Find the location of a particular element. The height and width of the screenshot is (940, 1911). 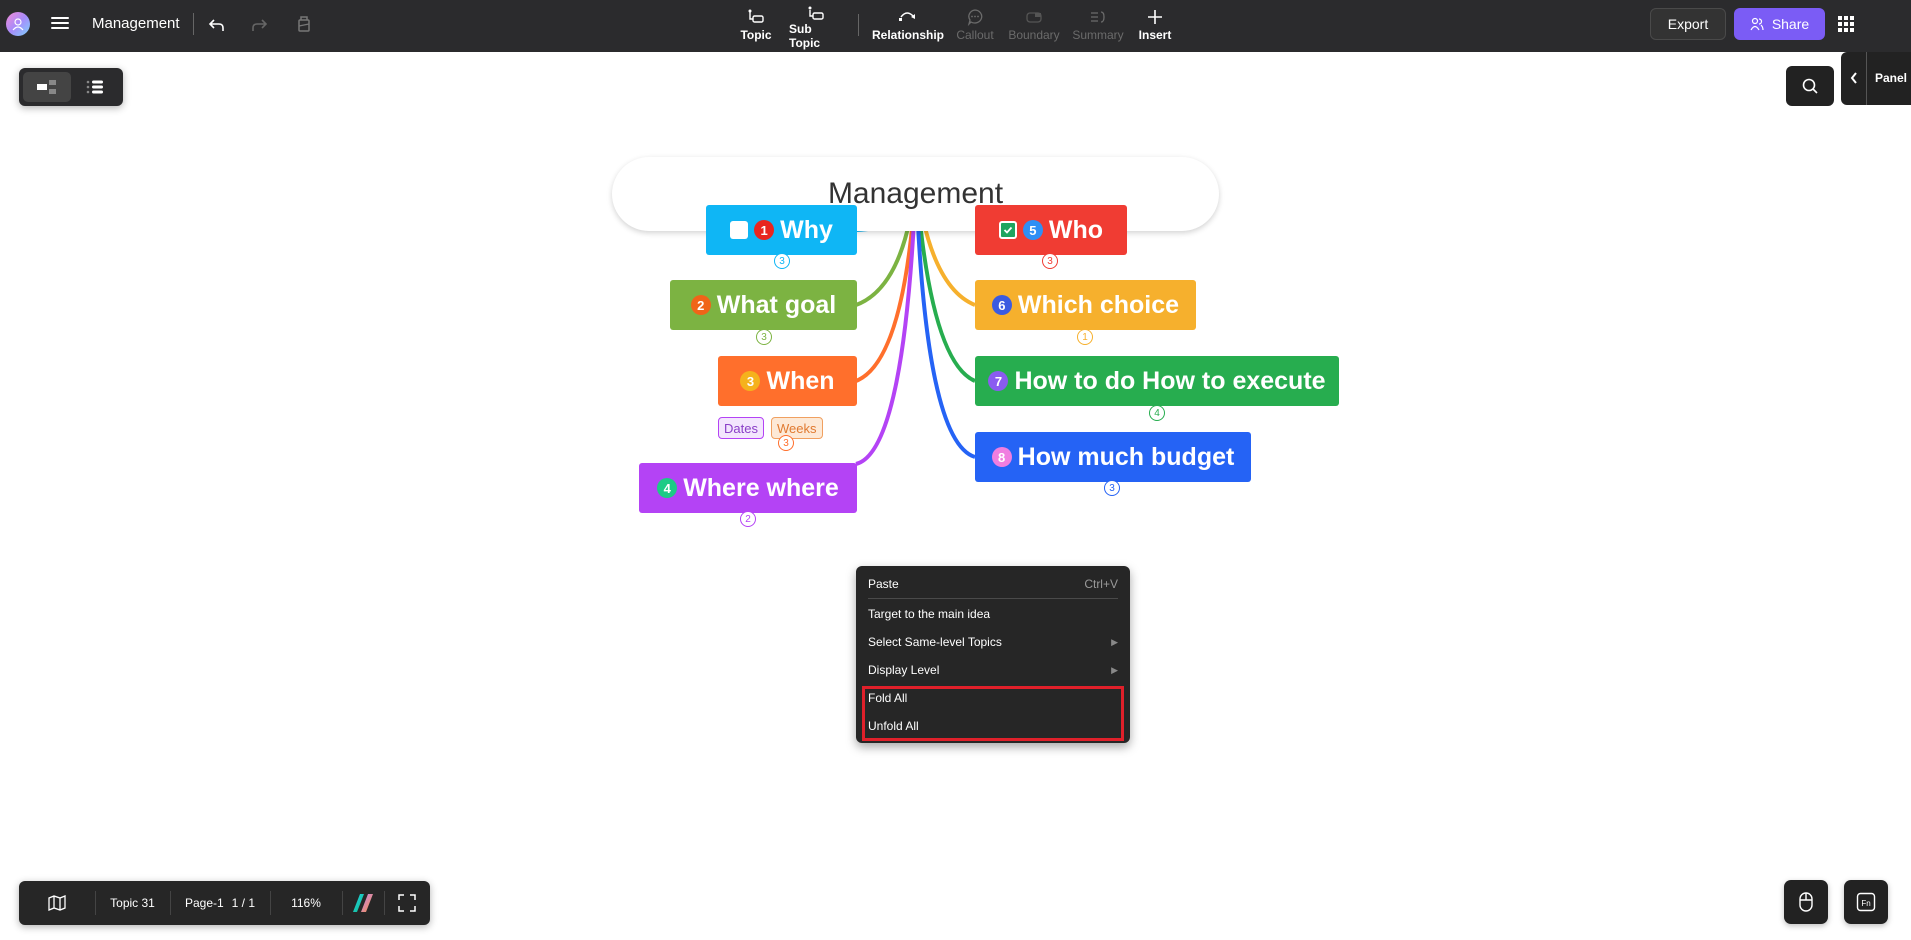

topic-how-much-budget: 8 How much budget is located at coordinates (1113, 457).